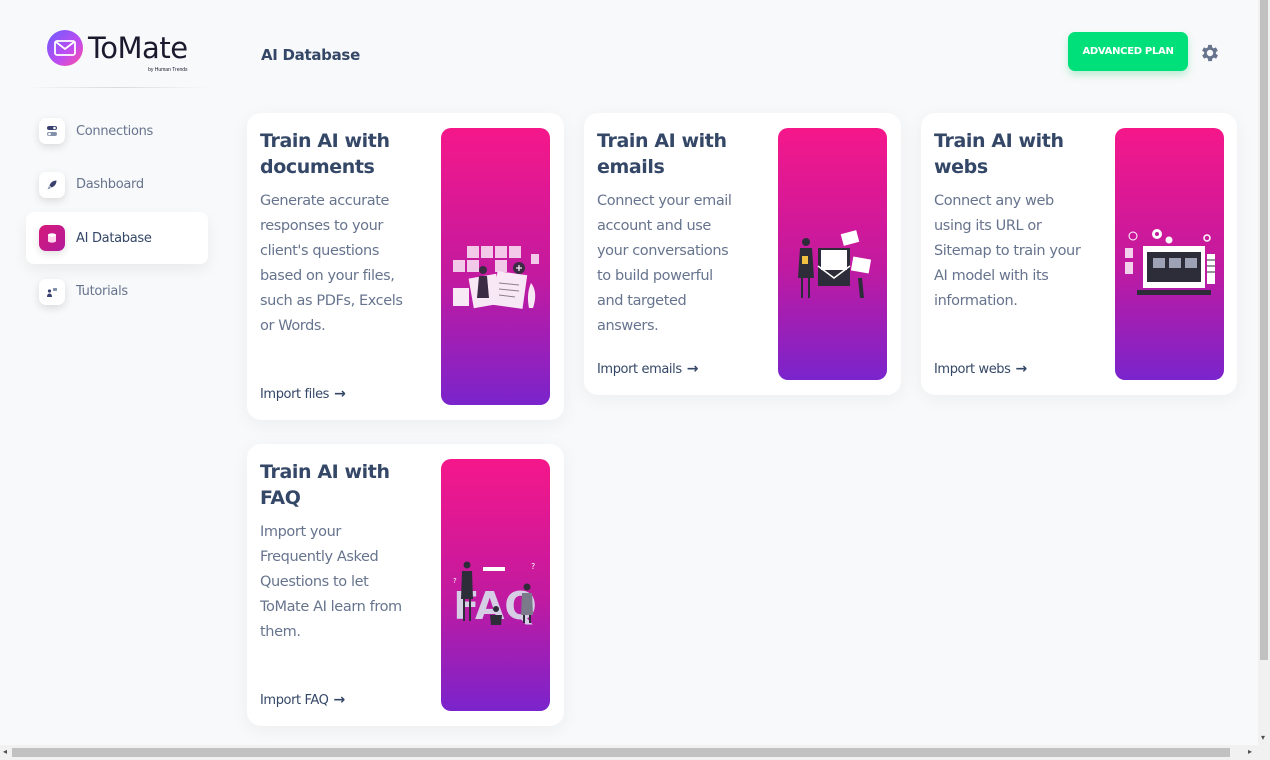 Image resolution: width=1270 pixels, height=760 pixels. I want to click on vertical-scrollbar-thumb, so click(1264, 330).